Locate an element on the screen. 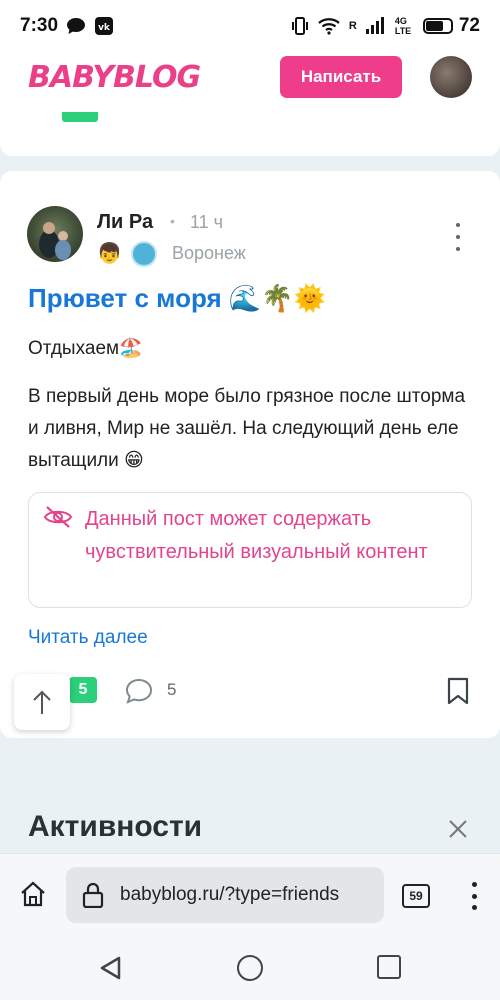 The width and height of the screenshot is (500, 1000). tabs-count-button: 59 is located at coordinates (416, 896).